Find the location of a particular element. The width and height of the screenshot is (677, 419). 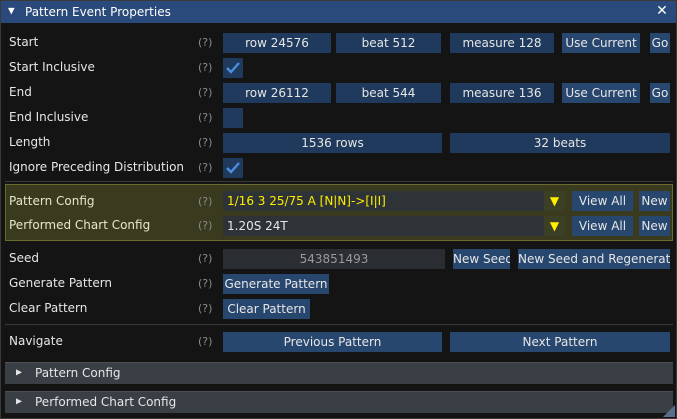

next-pattern-button: Next Pattern is located at coordinates (560, 342).